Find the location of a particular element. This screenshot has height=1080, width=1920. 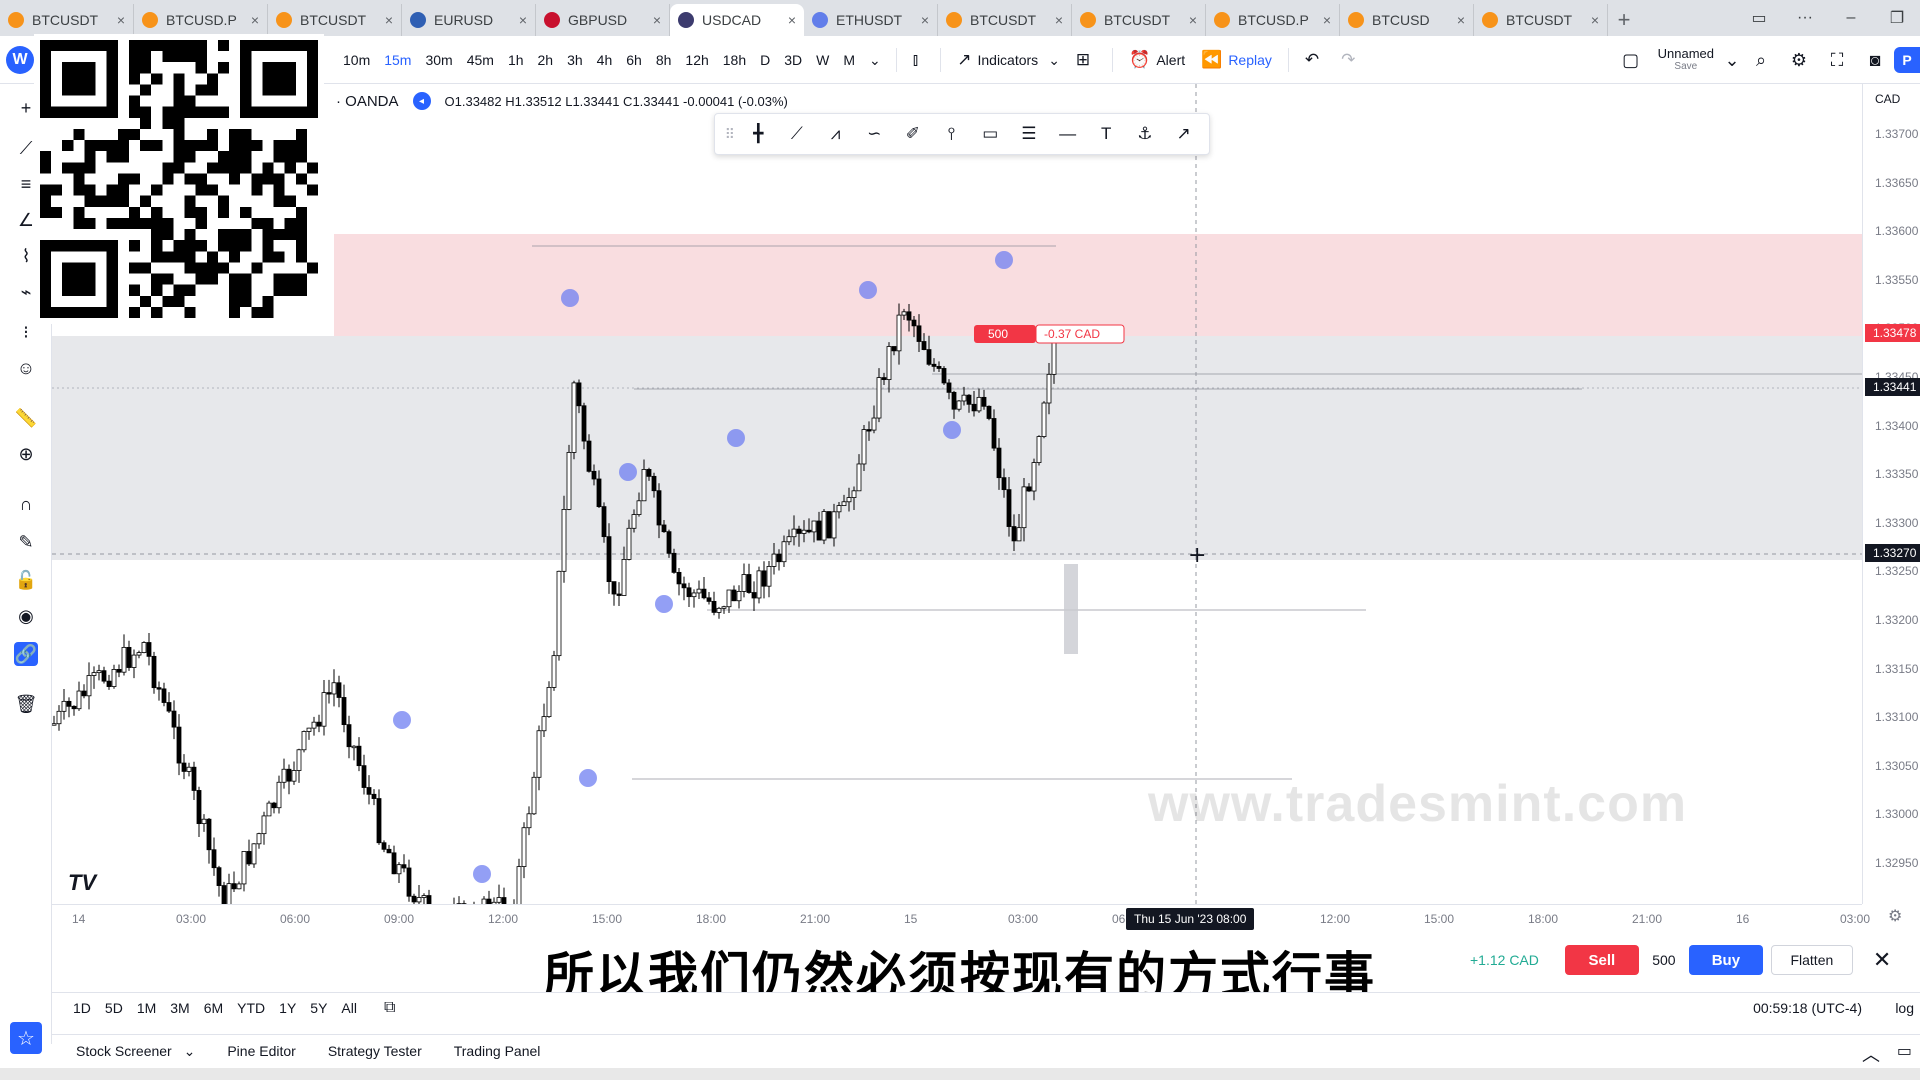

undo-button: ↶ is located at coordinates (1315, 60).